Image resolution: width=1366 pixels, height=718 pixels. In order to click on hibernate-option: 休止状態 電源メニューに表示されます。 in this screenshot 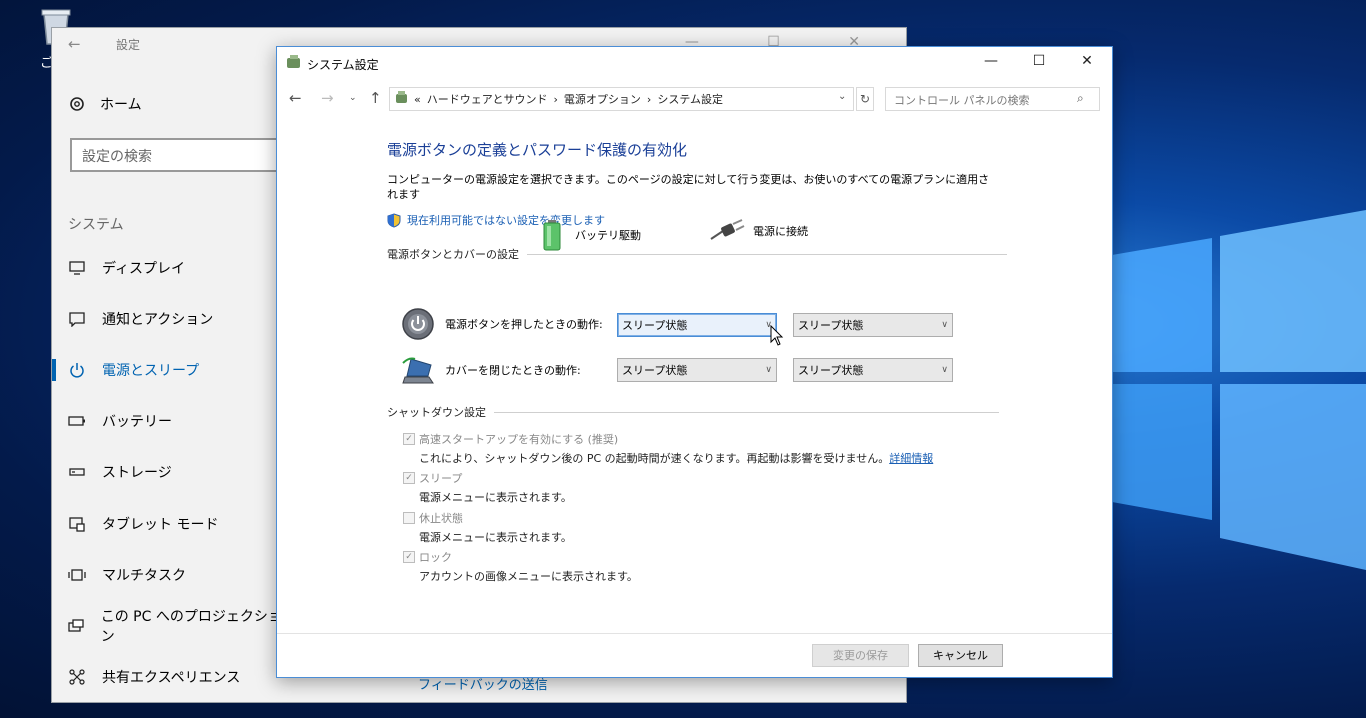, I will do `click(487, 527)`.